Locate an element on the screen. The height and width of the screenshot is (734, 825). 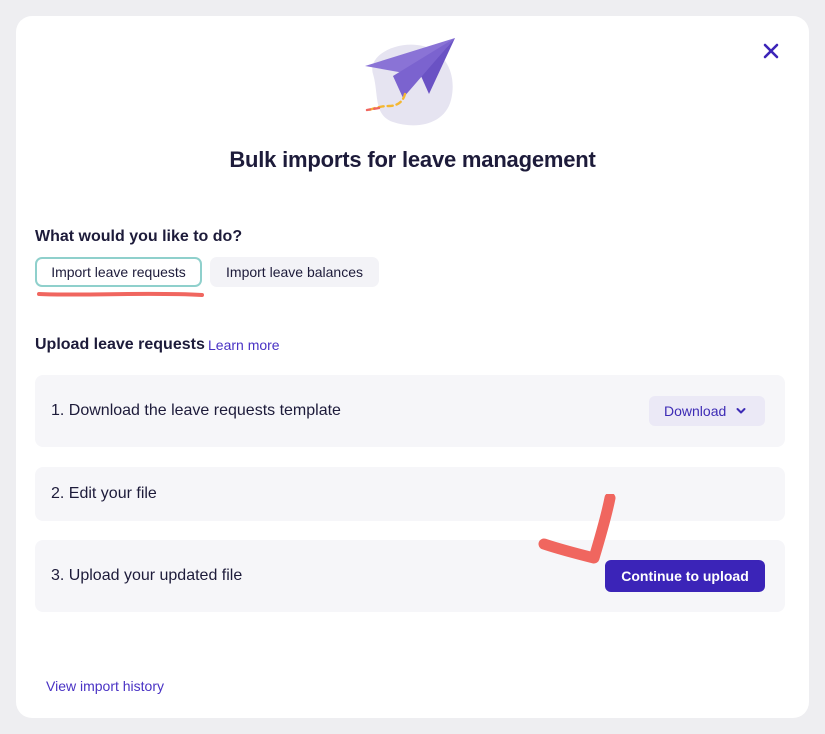
import-leave-requests-option: Import leave requests is located at coordinates (118, 272).